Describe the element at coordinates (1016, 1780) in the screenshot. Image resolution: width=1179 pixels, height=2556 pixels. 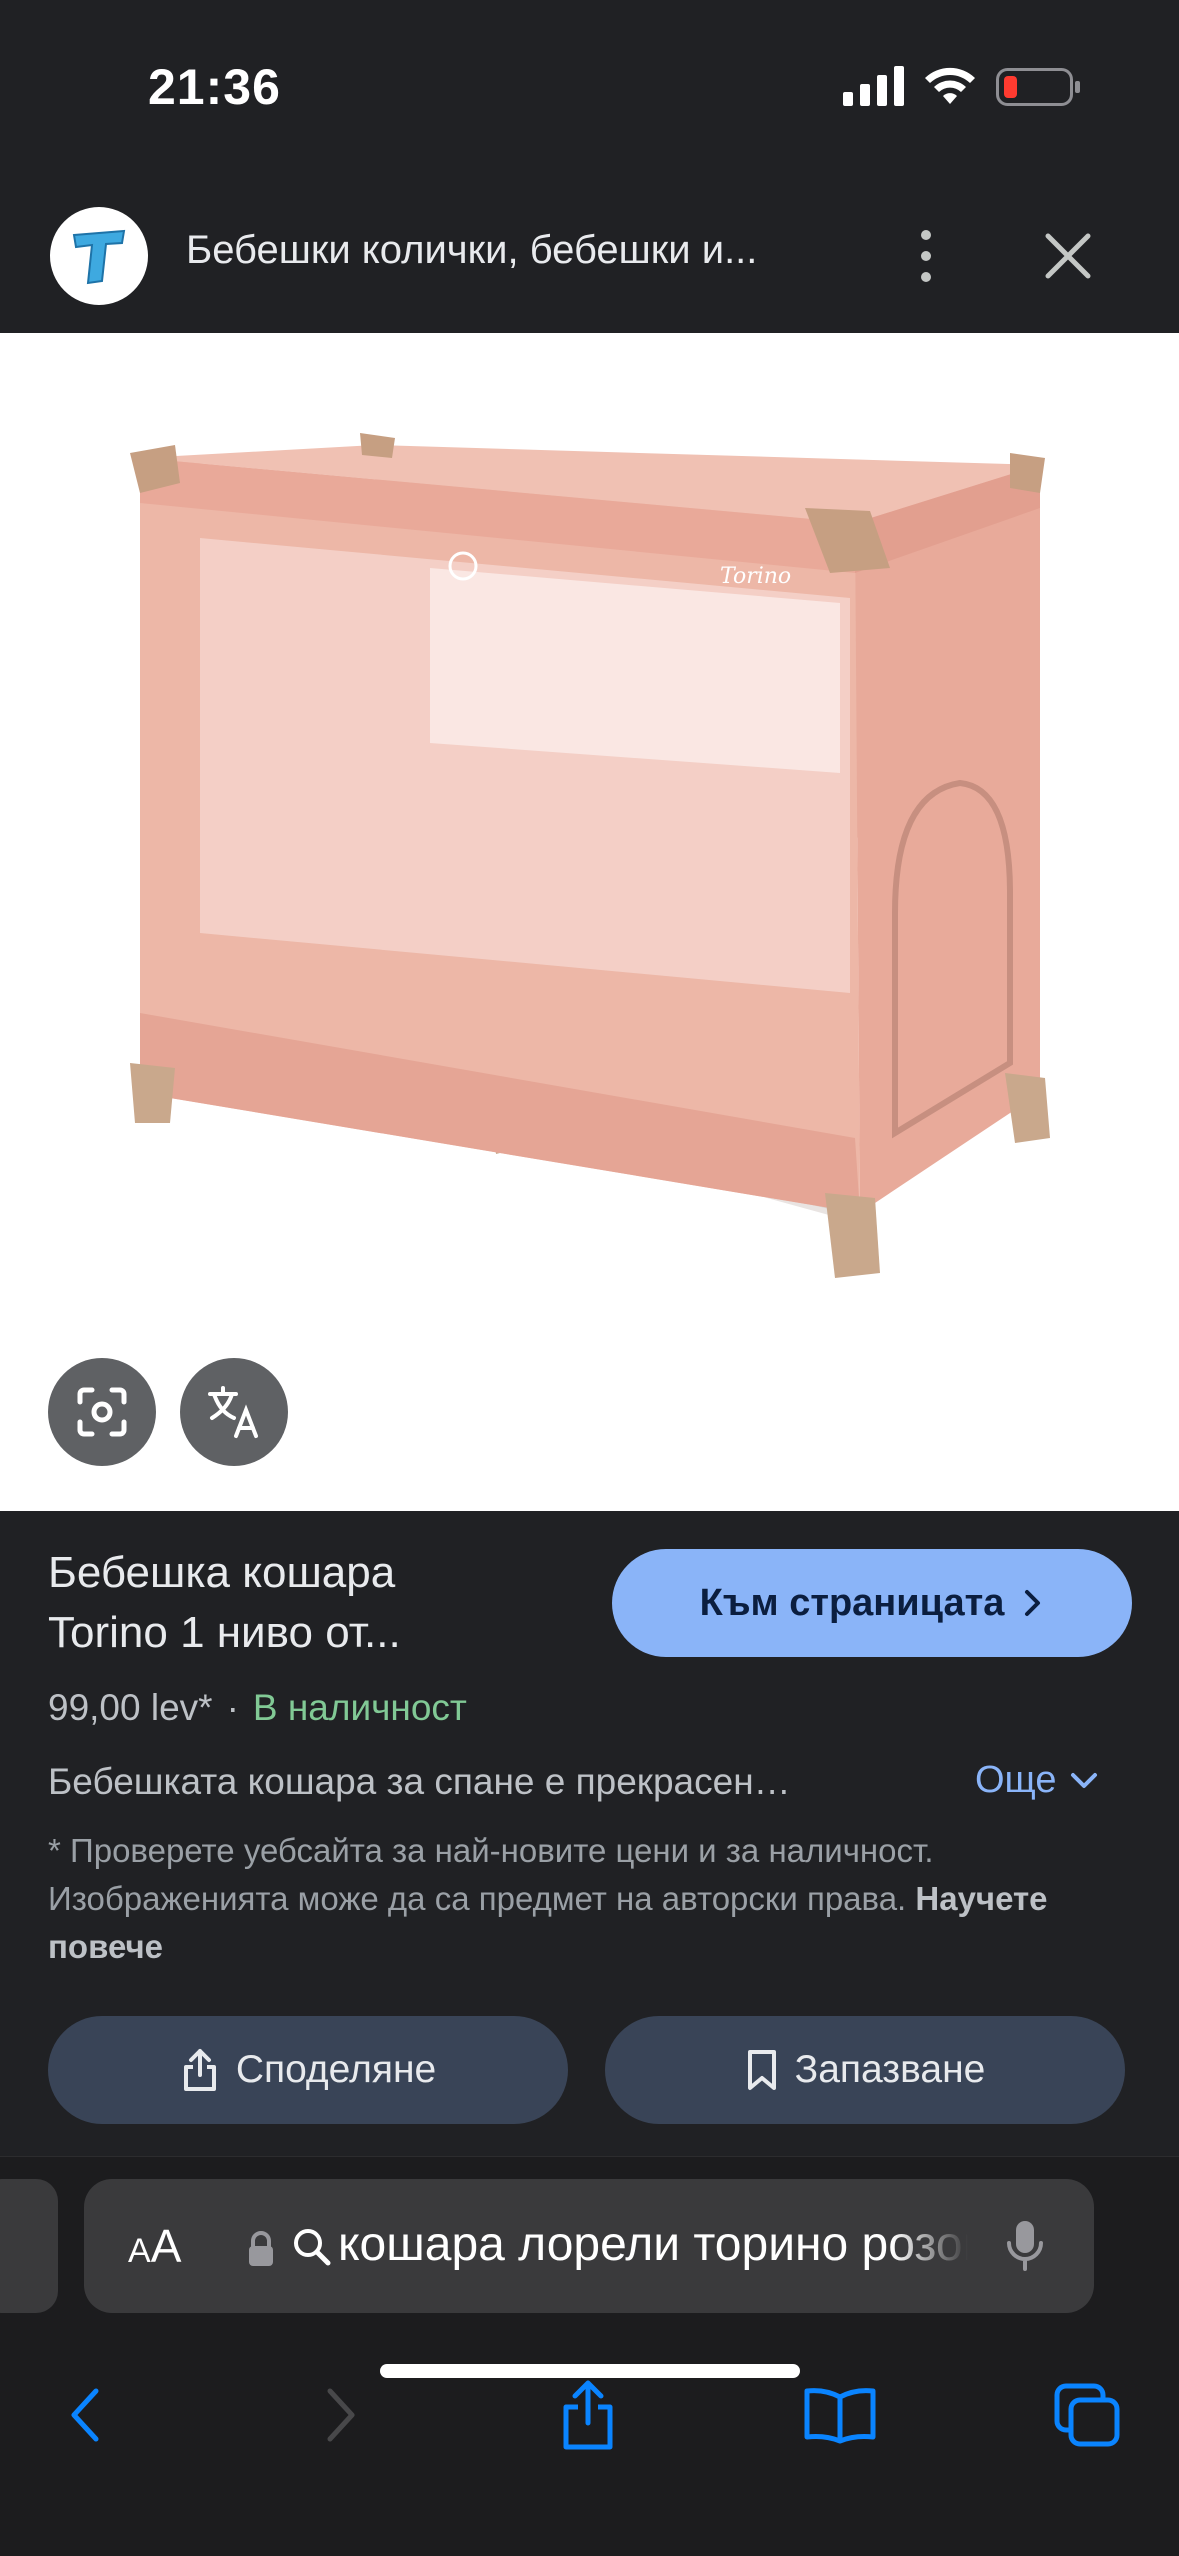
I see `more-label: Още` at that location.